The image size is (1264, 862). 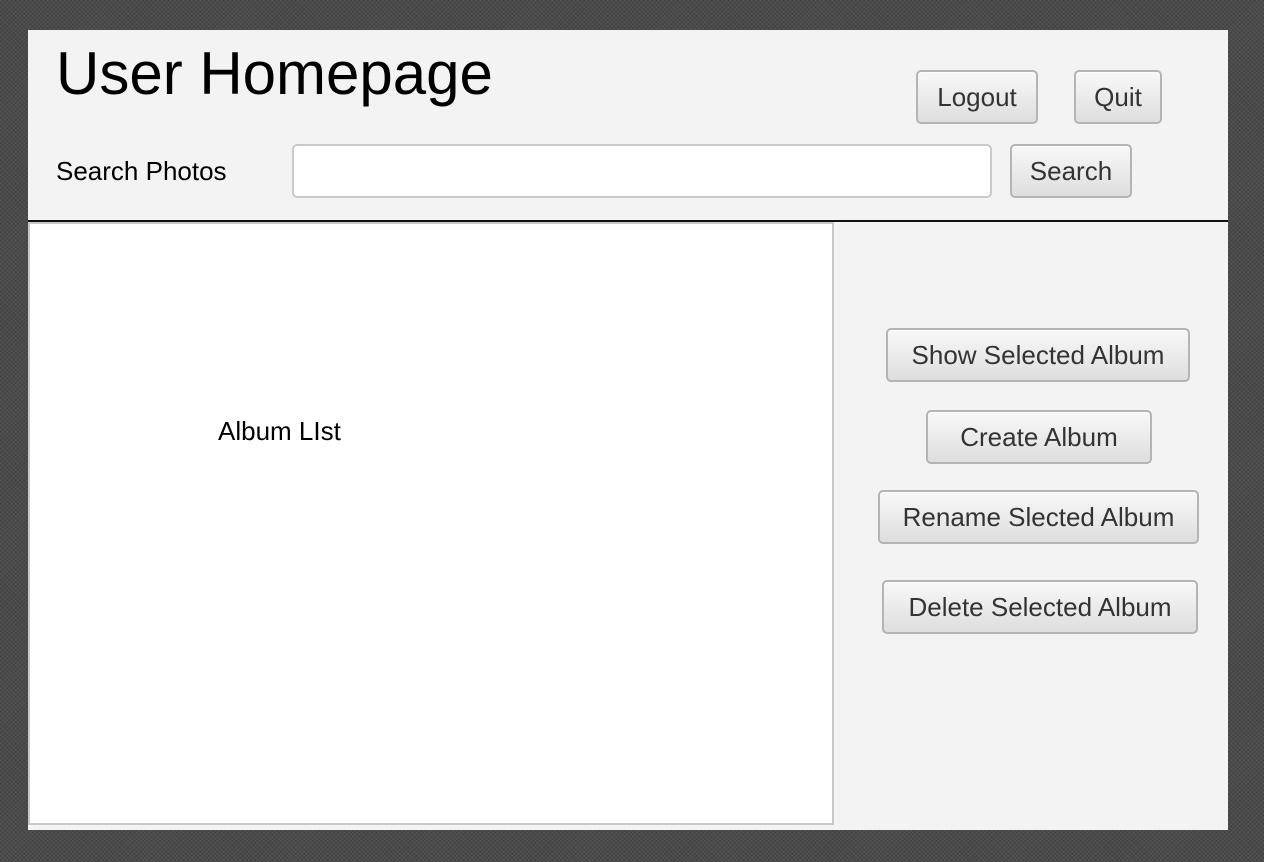 What do you see at coordinates (141, 171) in the screenshot?
I see `search-photos-label: Search Photos` at bounding box center [141, 171].